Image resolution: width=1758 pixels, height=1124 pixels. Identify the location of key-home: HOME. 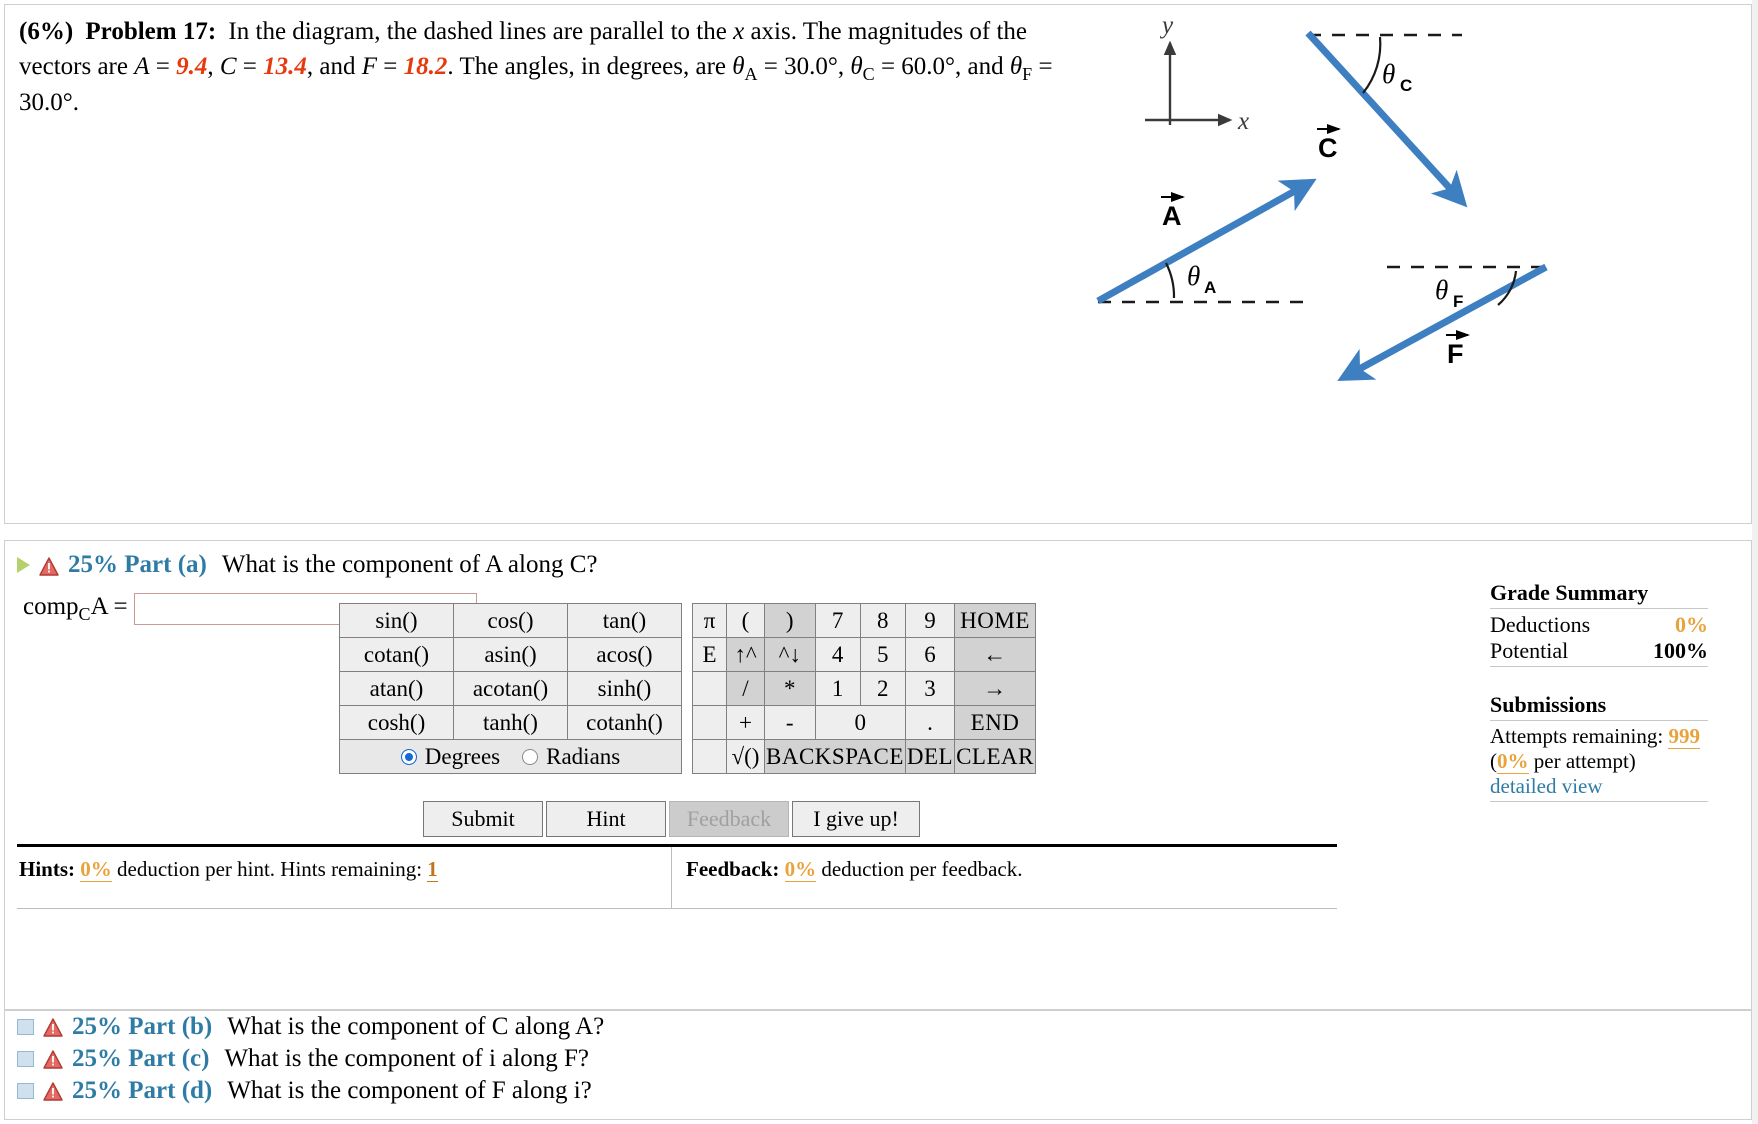
(995, 620).